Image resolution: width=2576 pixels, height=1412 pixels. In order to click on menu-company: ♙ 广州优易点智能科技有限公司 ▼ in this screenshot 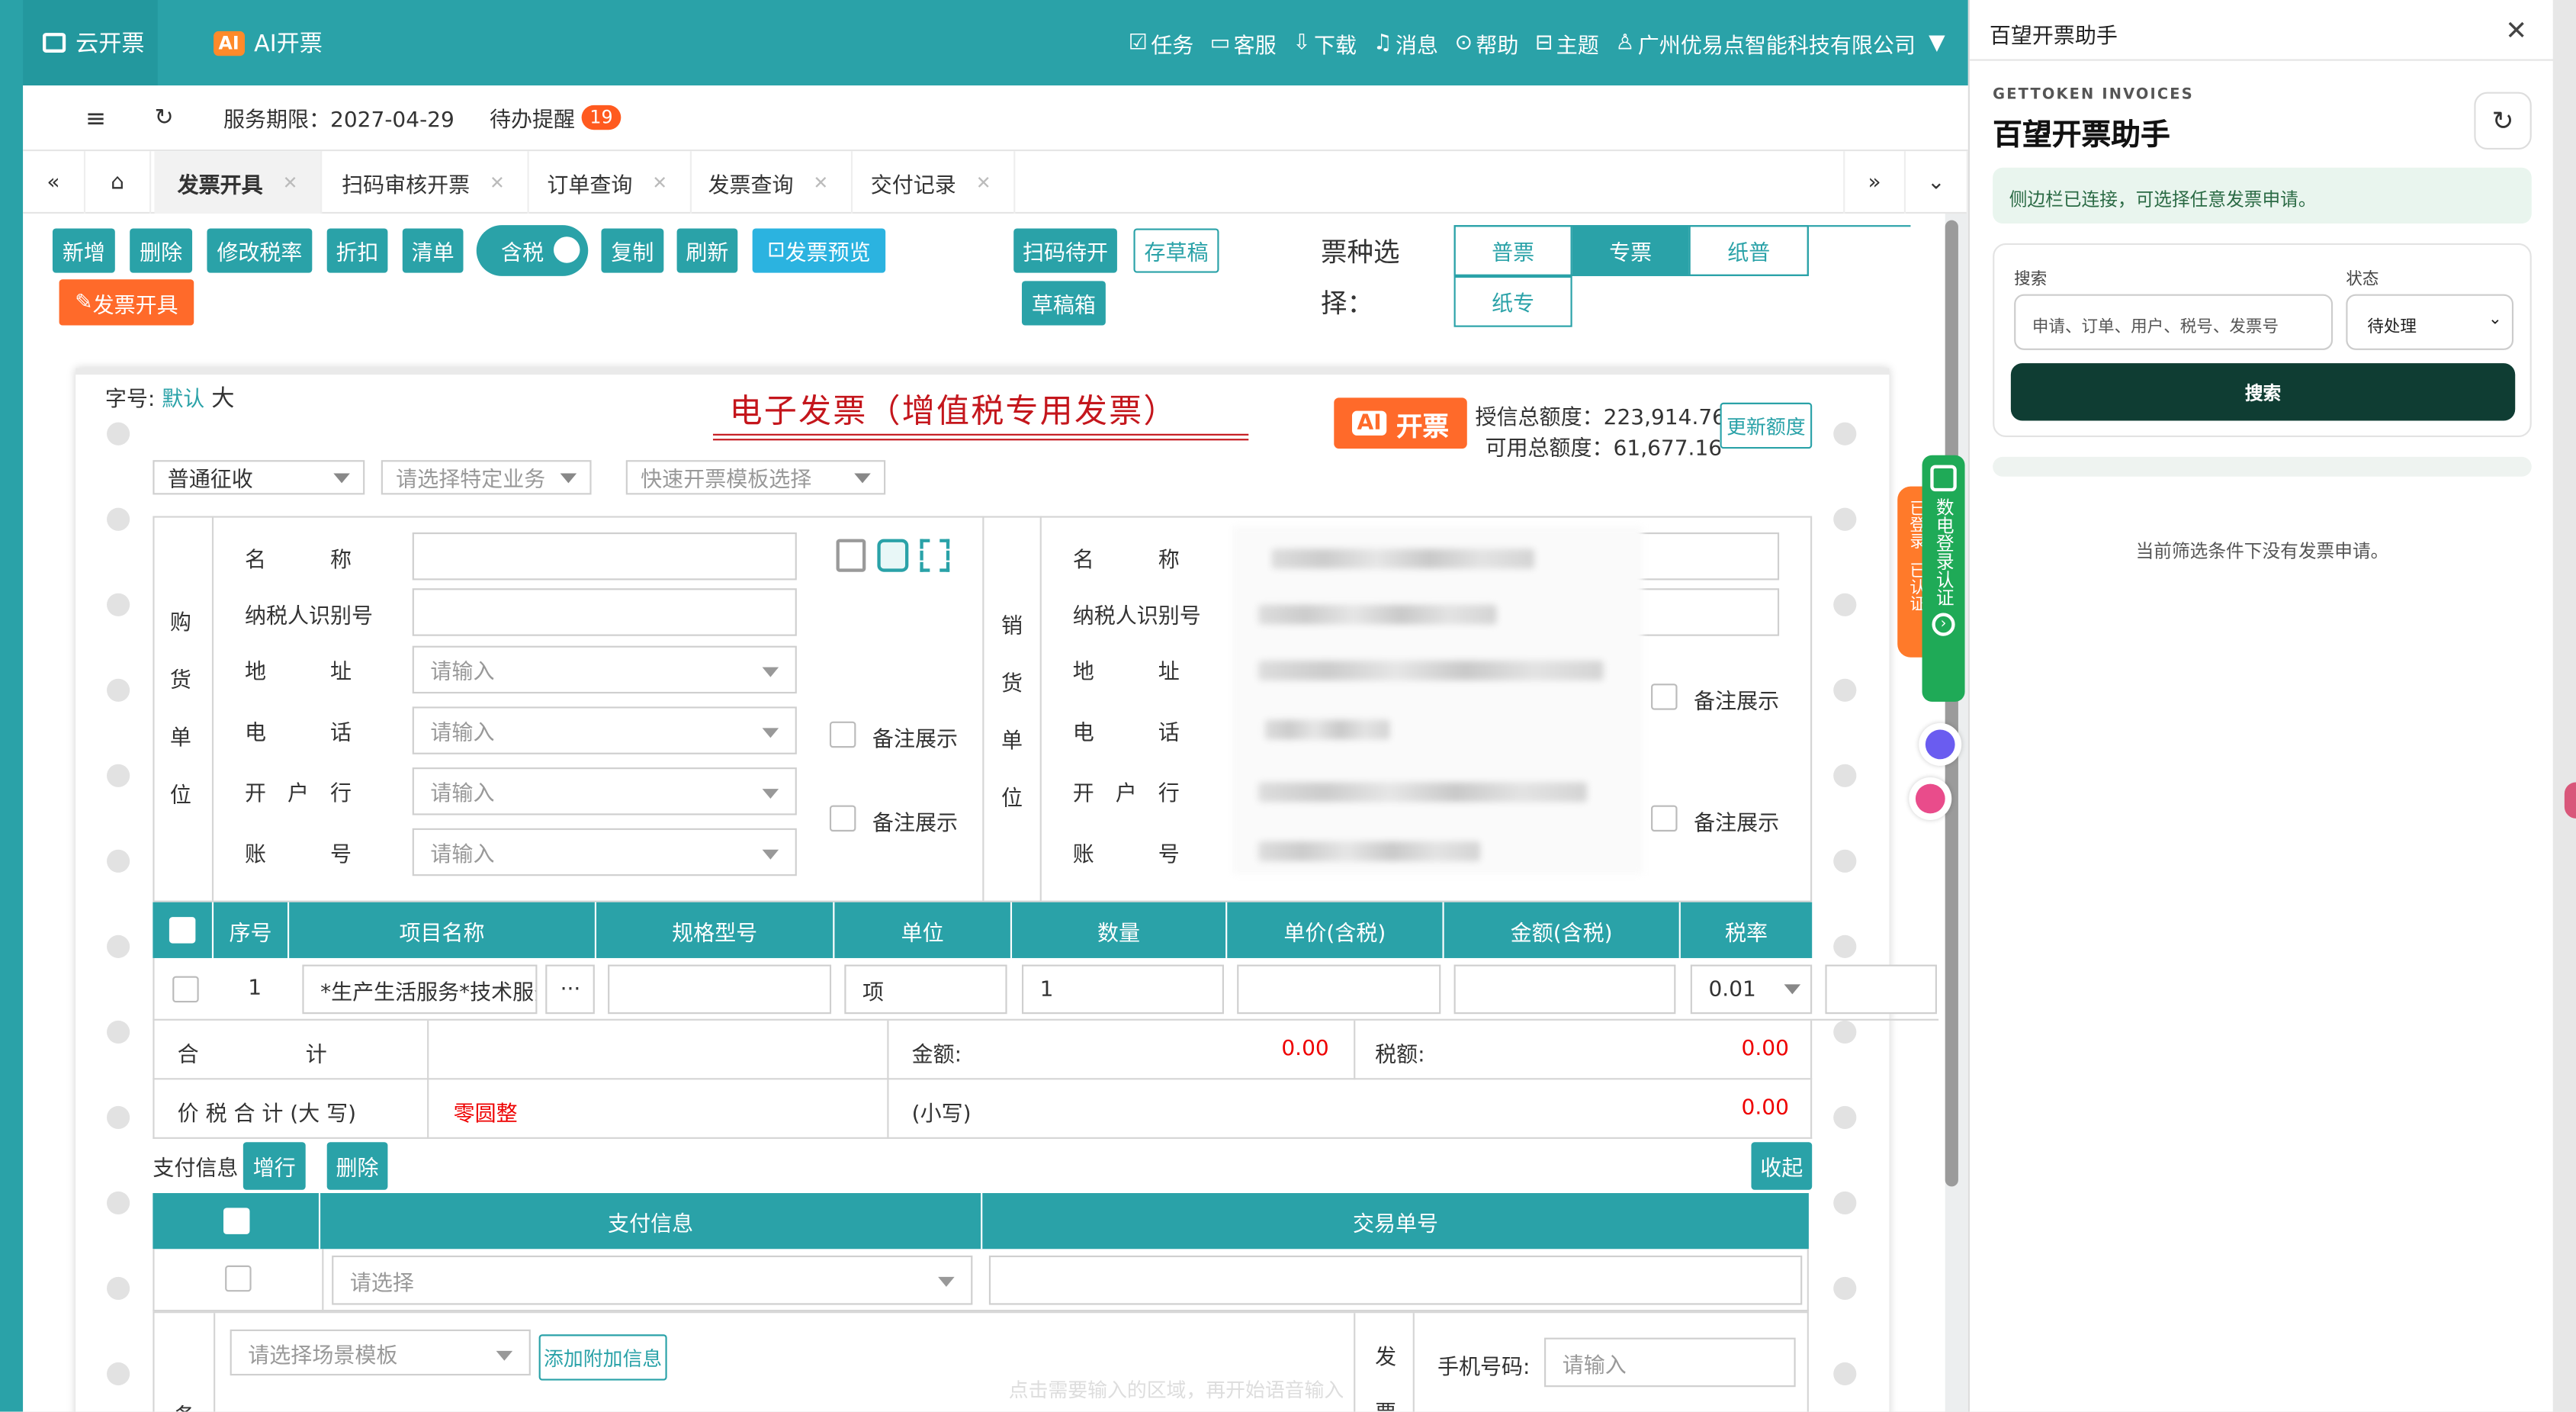, I will do `click(1780, 43)`.